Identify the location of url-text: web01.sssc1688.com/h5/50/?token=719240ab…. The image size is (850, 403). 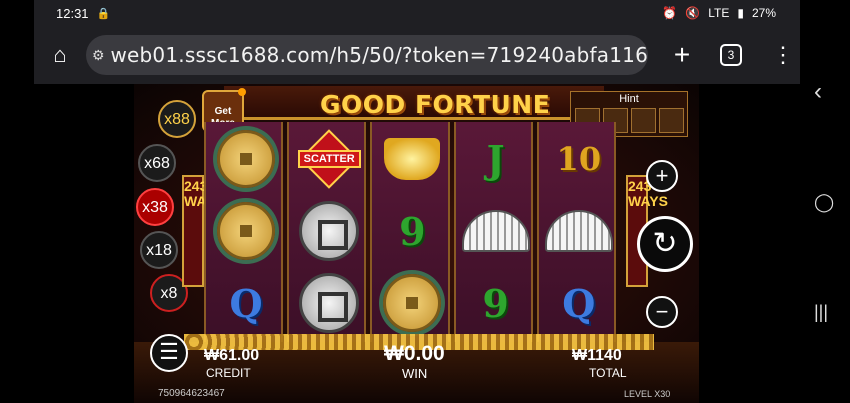
(379, 55).